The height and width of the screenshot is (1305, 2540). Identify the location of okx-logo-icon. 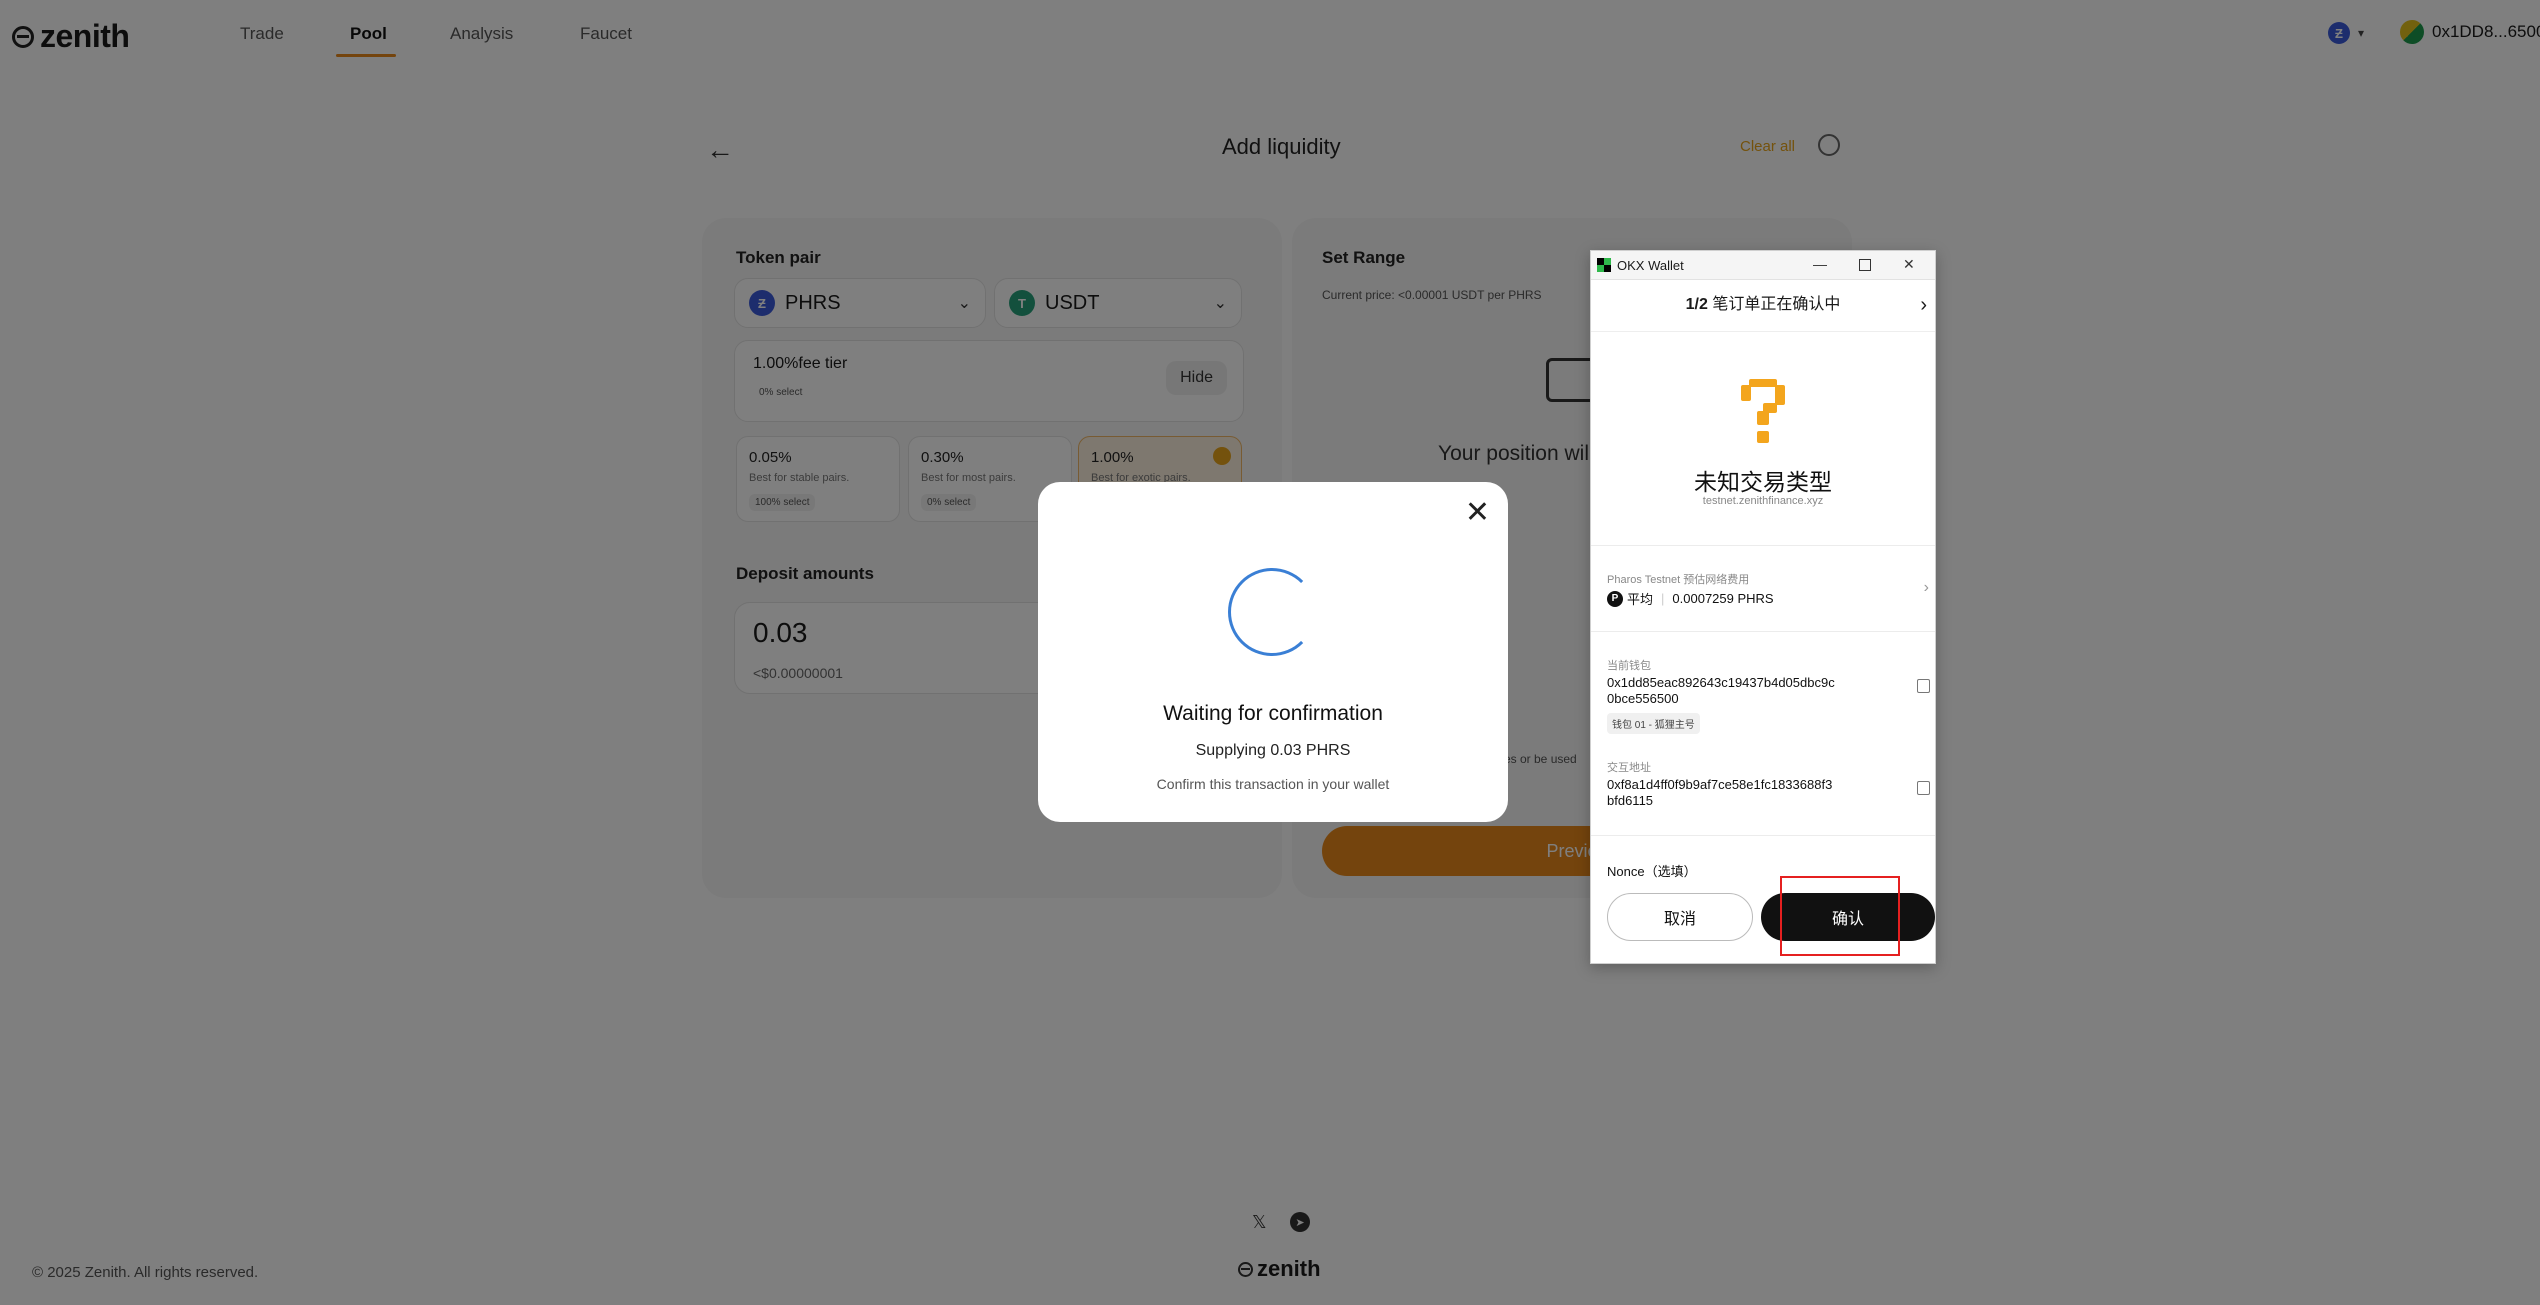
(1604, 265).